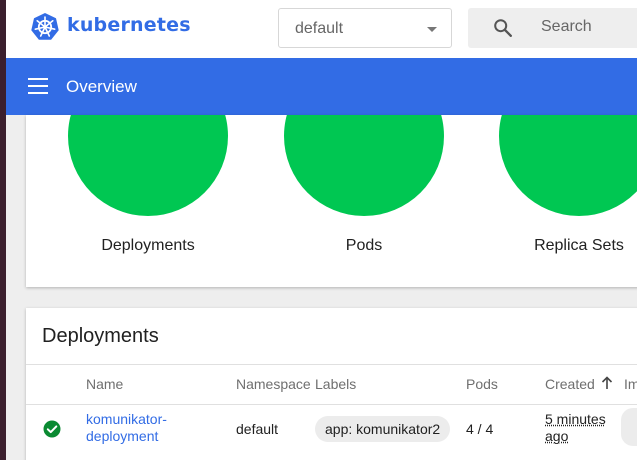 The width and height of the screenshot is (637, 460). What do you see at coordinates (336, 384) in the screenshot?
I see `column-header-labels: Labels` at bounding box center [336, 384].